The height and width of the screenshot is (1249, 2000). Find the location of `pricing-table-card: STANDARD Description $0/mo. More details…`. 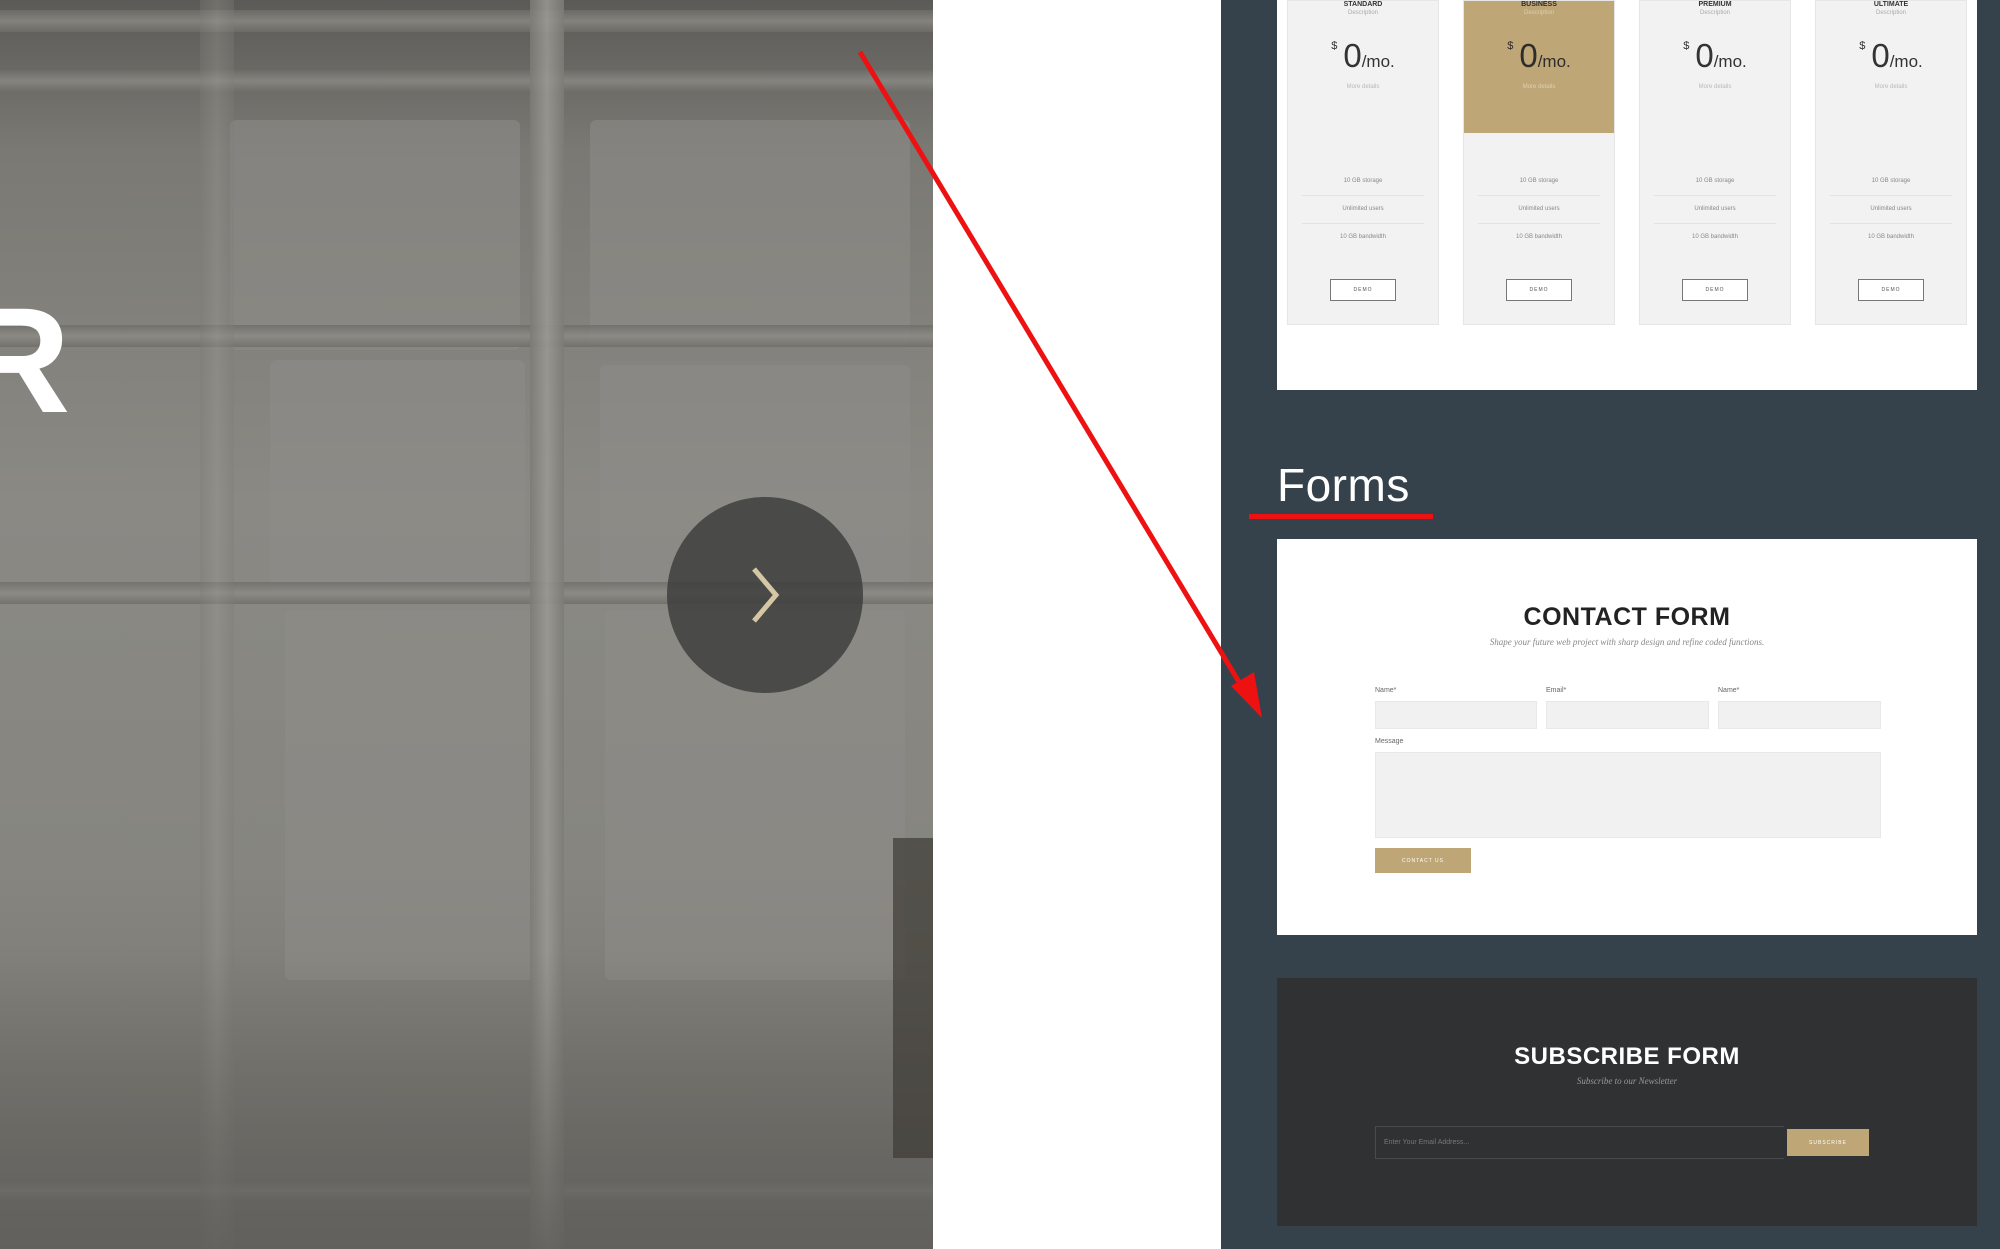

pricing-table-card: STANDARD Description $0/mo. More details… is located at coordinates (1627, 195).